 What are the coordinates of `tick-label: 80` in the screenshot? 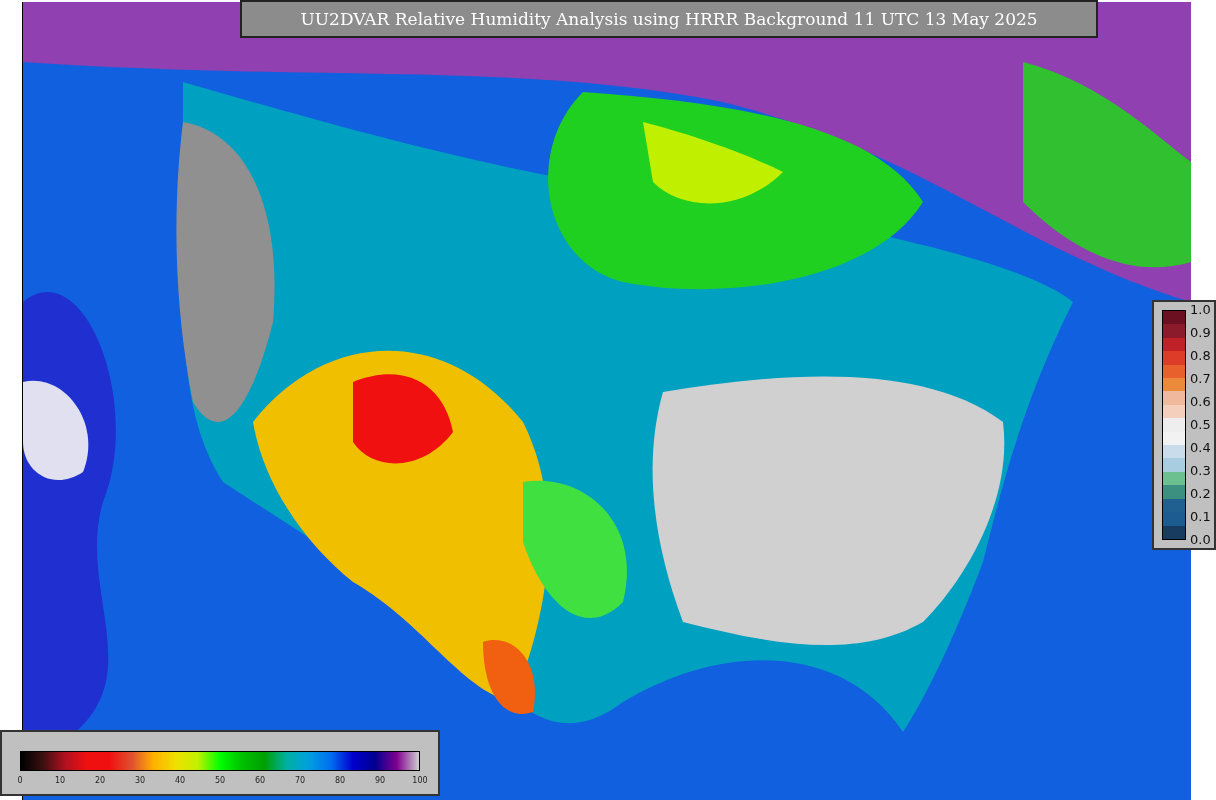 It's located at (340, 780).